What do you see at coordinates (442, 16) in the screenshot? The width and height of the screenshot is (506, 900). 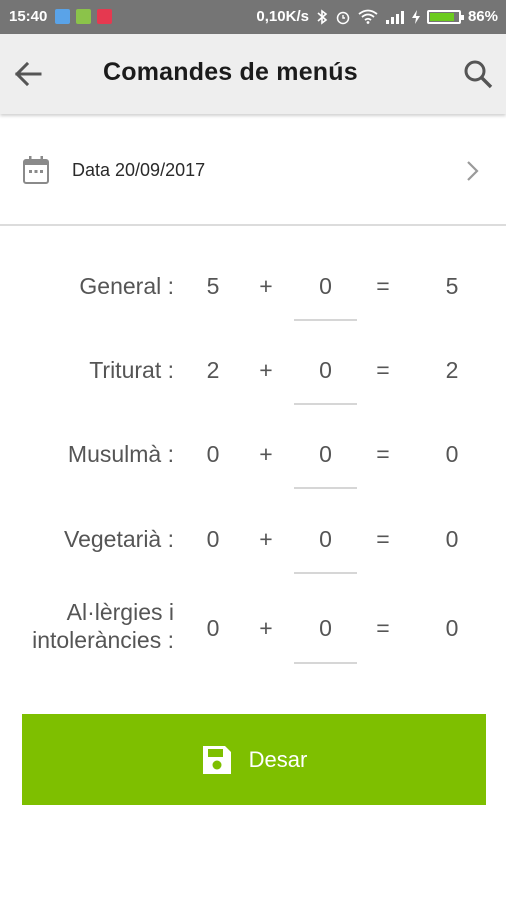 I see `battery-fill` at bounding box center [442, 16].